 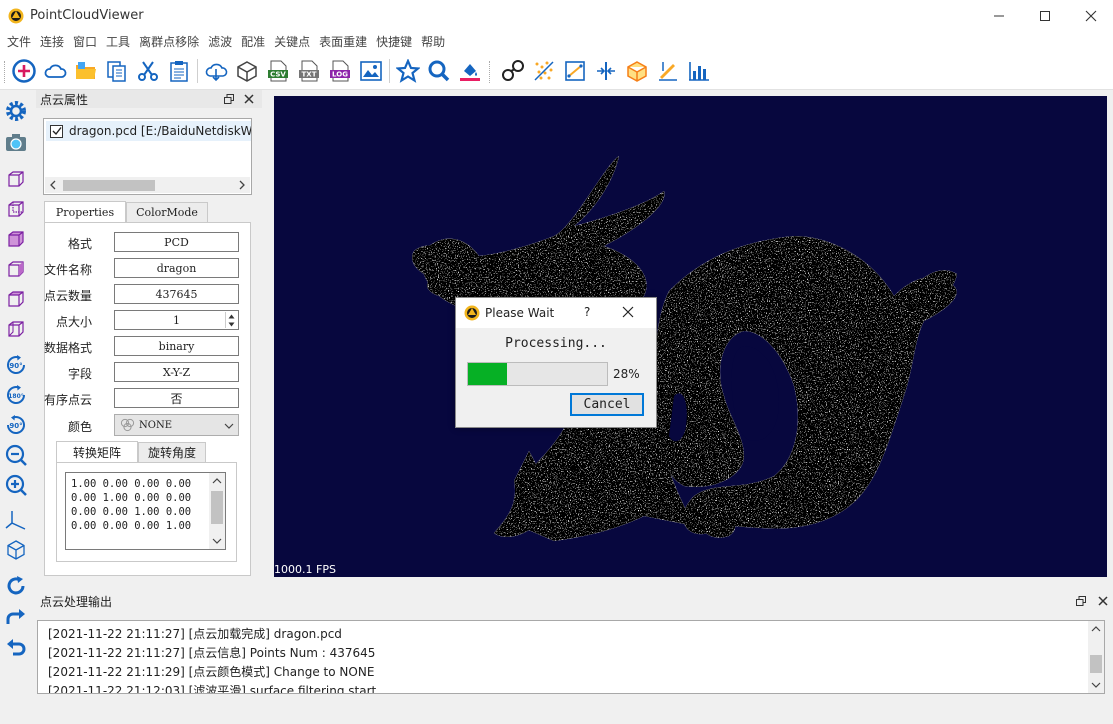 I want to click on rotate-90-ccw-button: 90°, so click(x=16, y=425).